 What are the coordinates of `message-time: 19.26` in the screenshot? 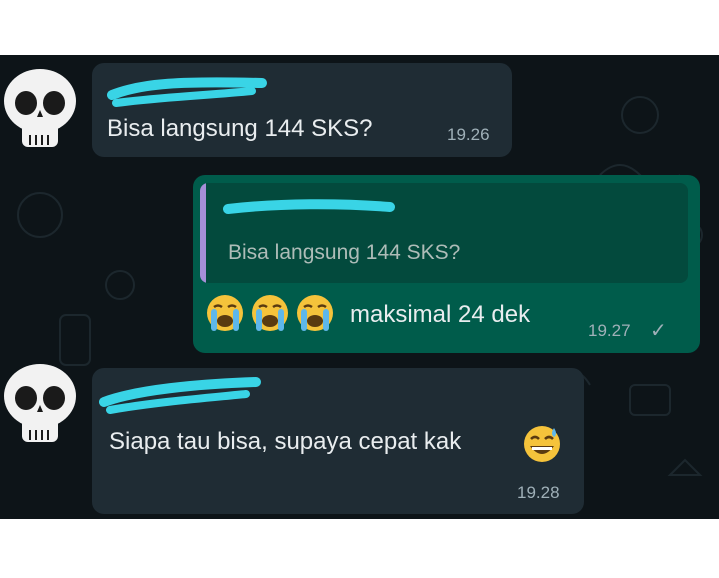 It's located at (468, 134).